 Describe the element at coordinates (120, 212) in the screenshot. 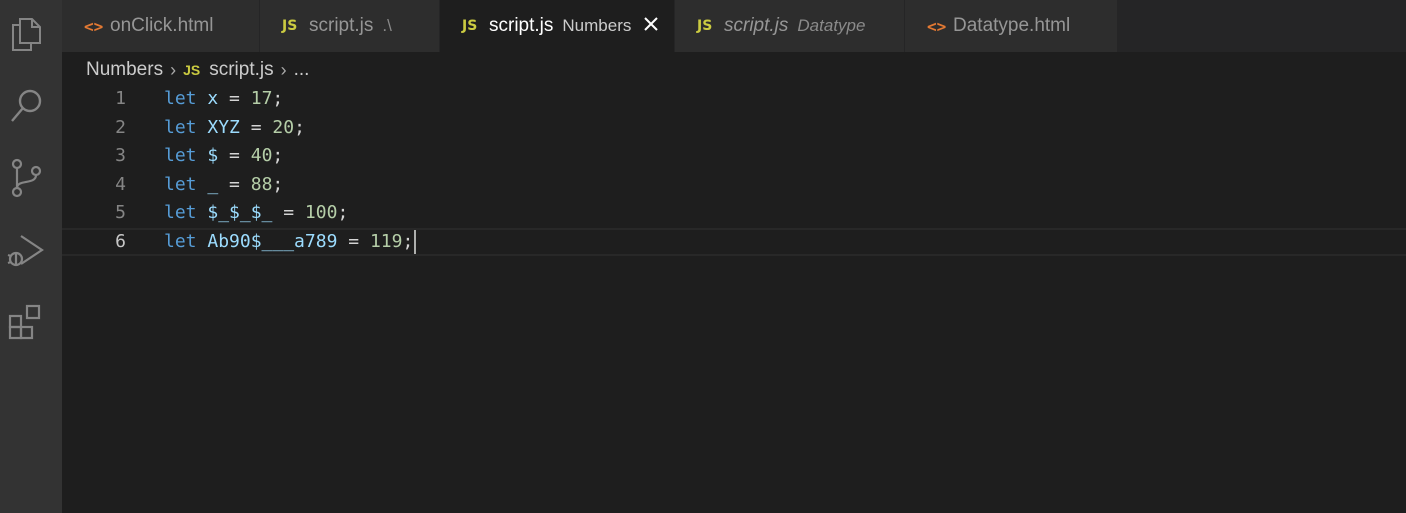

I see `line-number: 5` at that location.